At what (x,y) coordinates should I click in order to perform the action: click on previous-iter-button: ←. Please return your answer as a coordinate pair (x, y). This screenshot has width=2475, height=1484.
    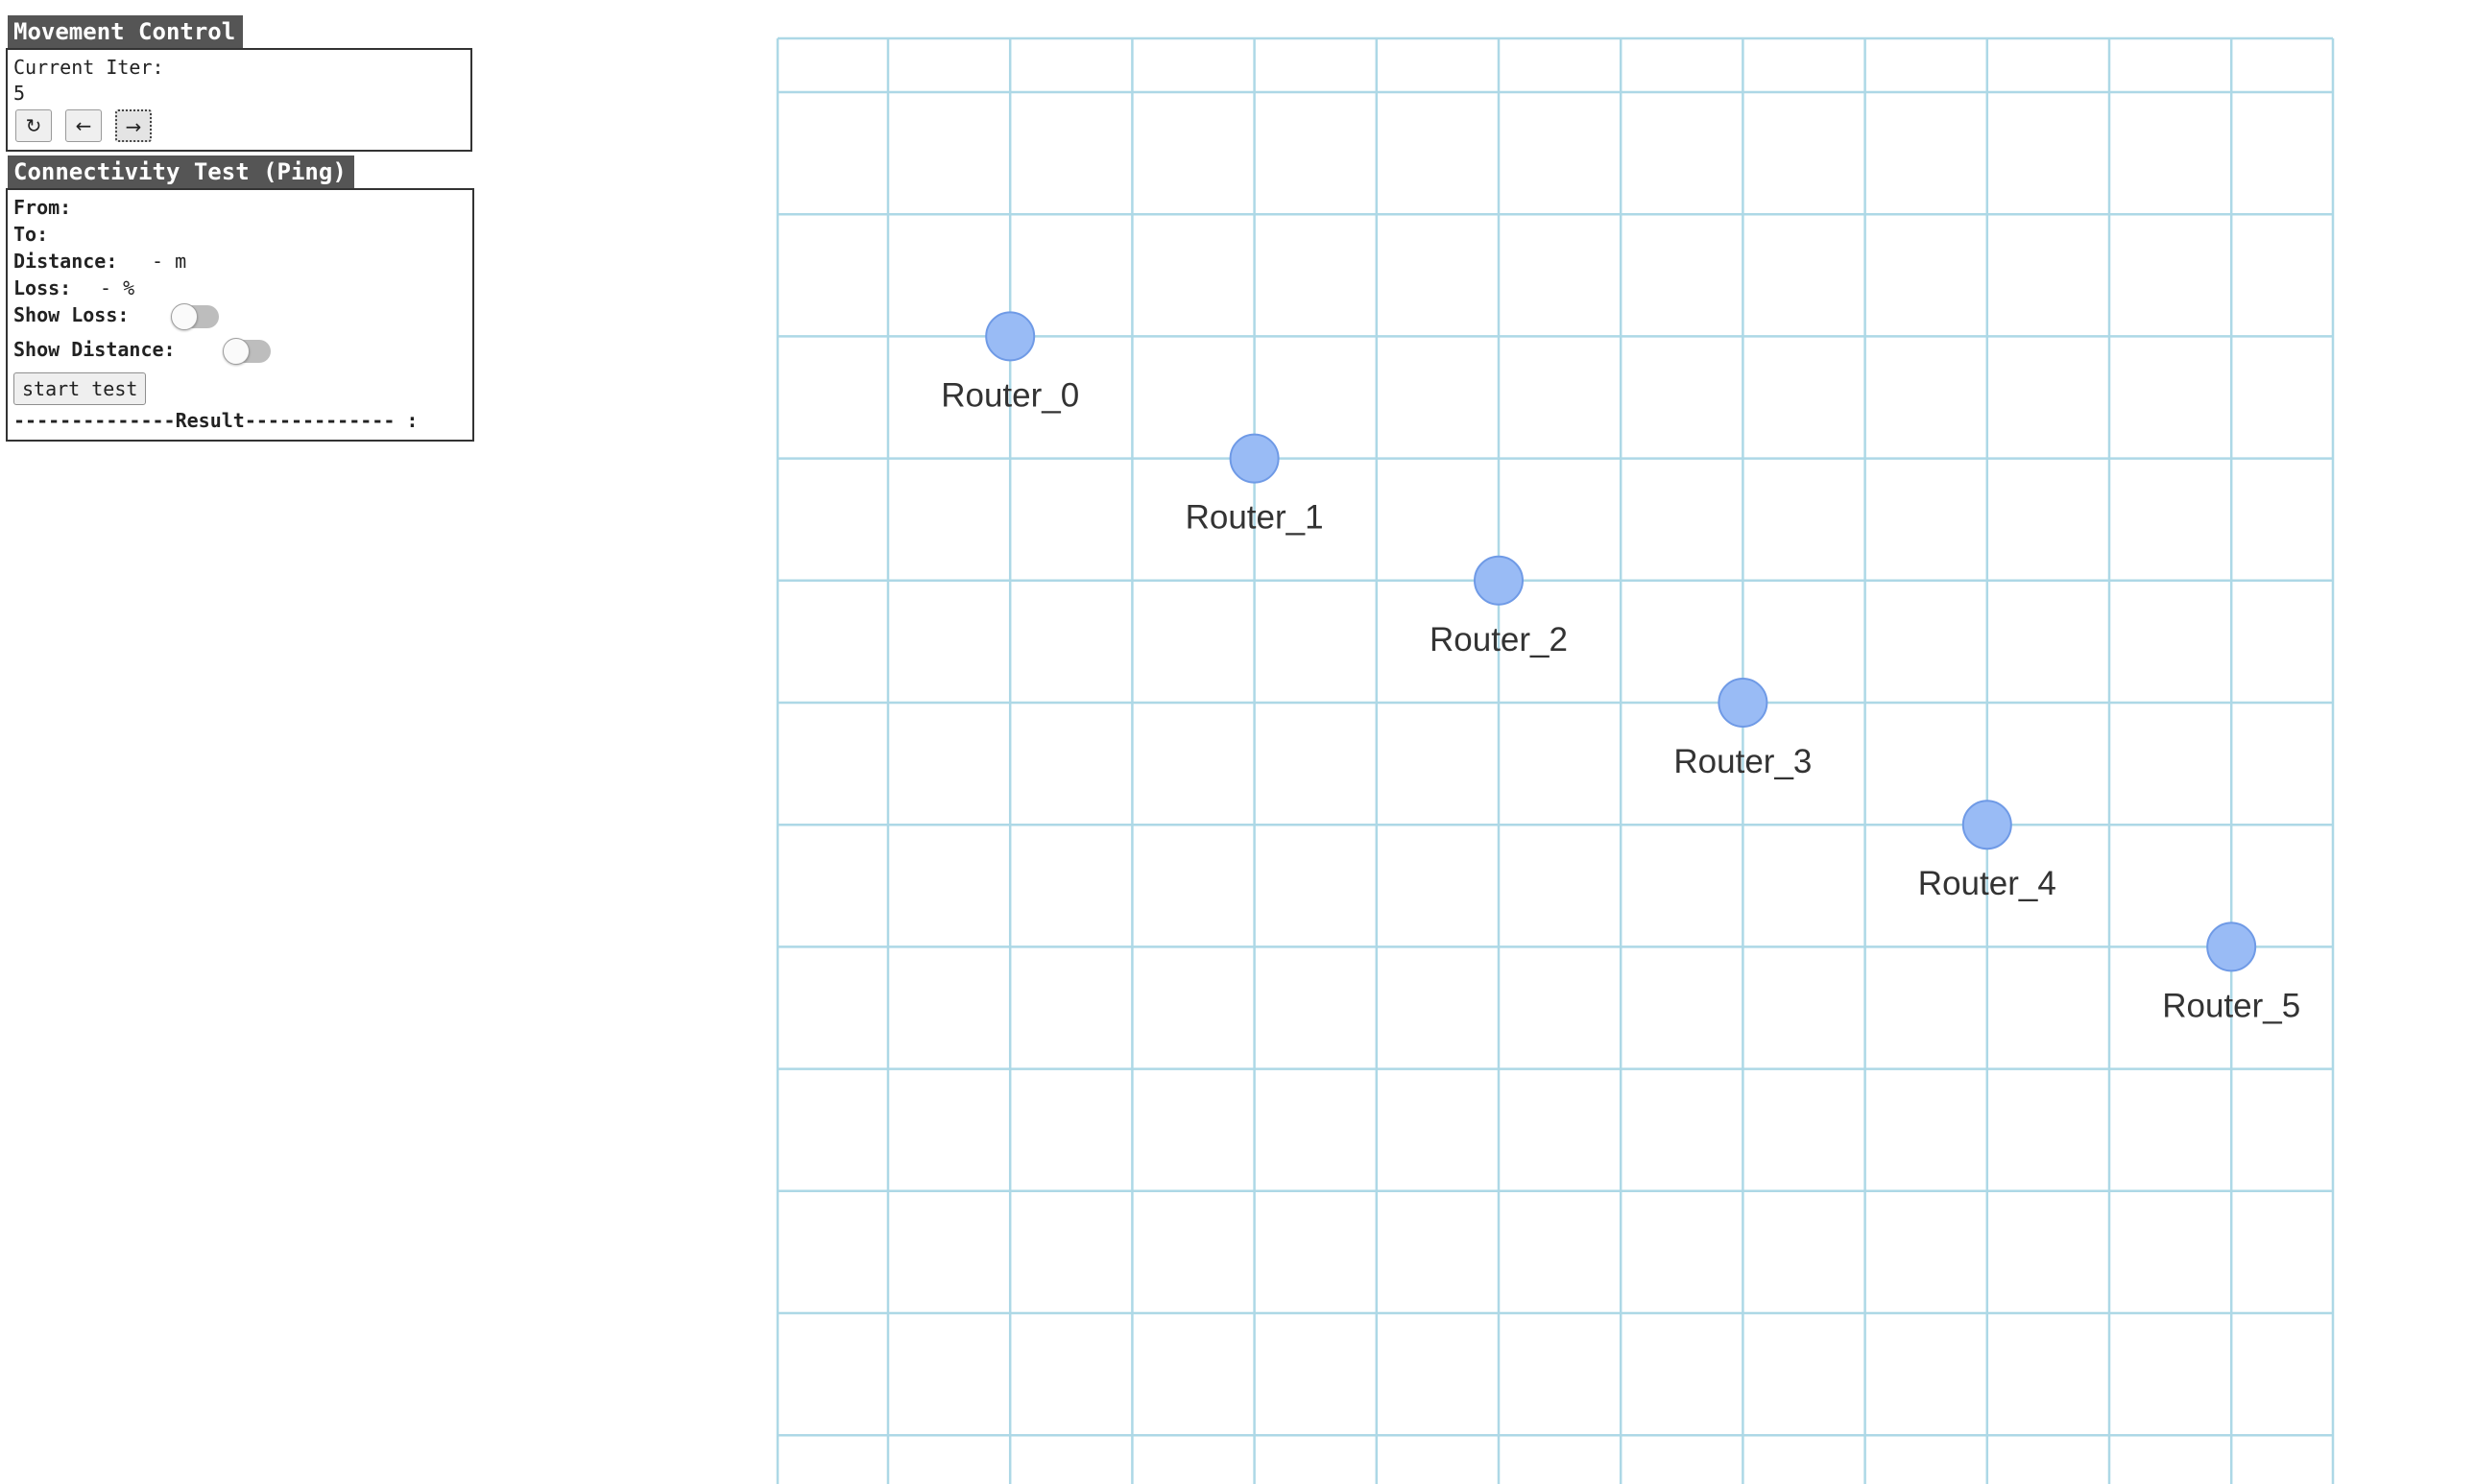
    Looking at the image, I should click on (83, 126).